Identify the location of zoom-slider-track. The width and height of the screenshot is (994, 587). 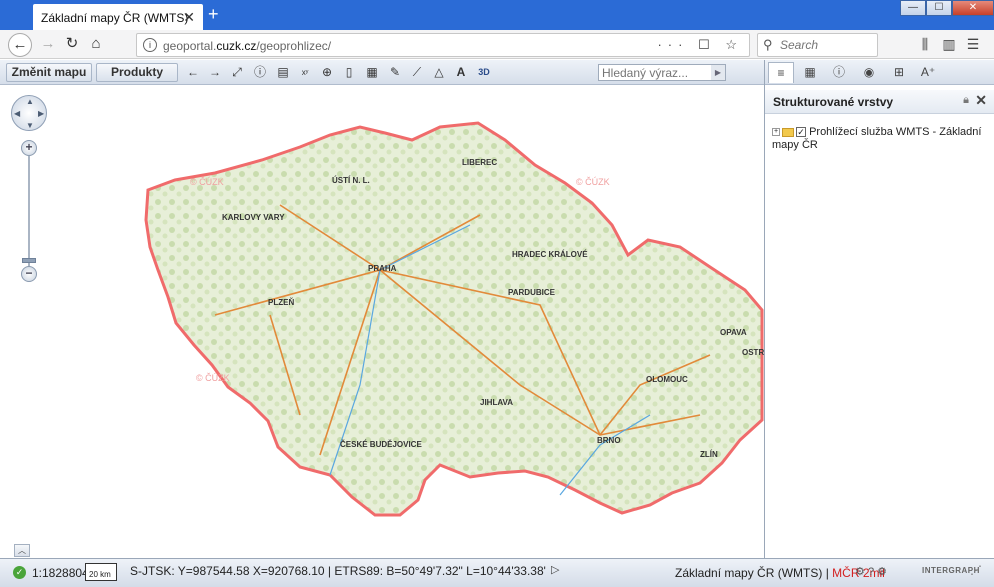
(29, 212).